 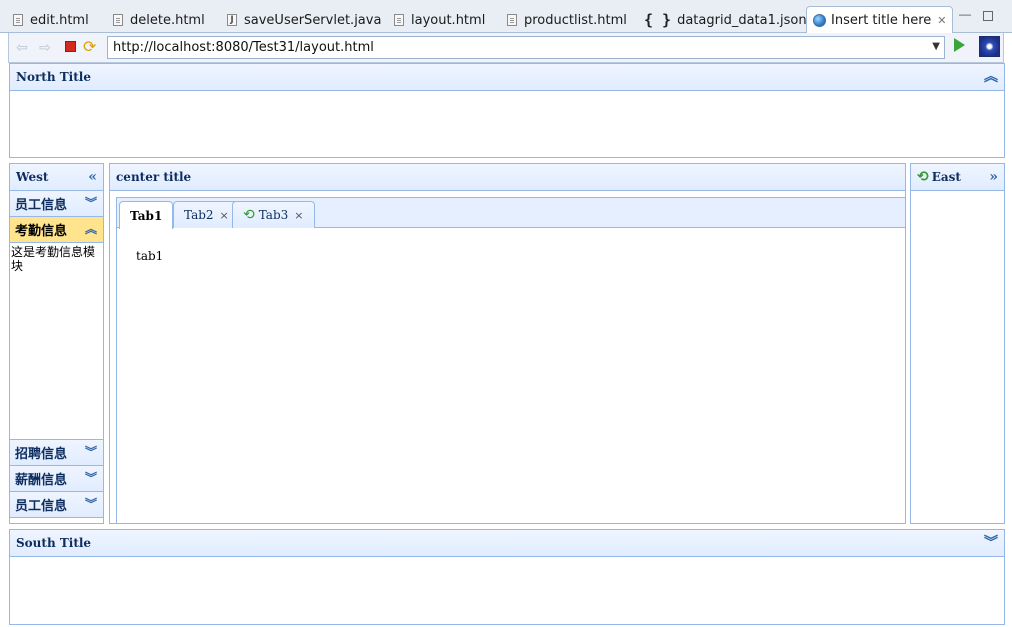 I want to click on south-header: South Title ︾, so click(x=507, y=543).